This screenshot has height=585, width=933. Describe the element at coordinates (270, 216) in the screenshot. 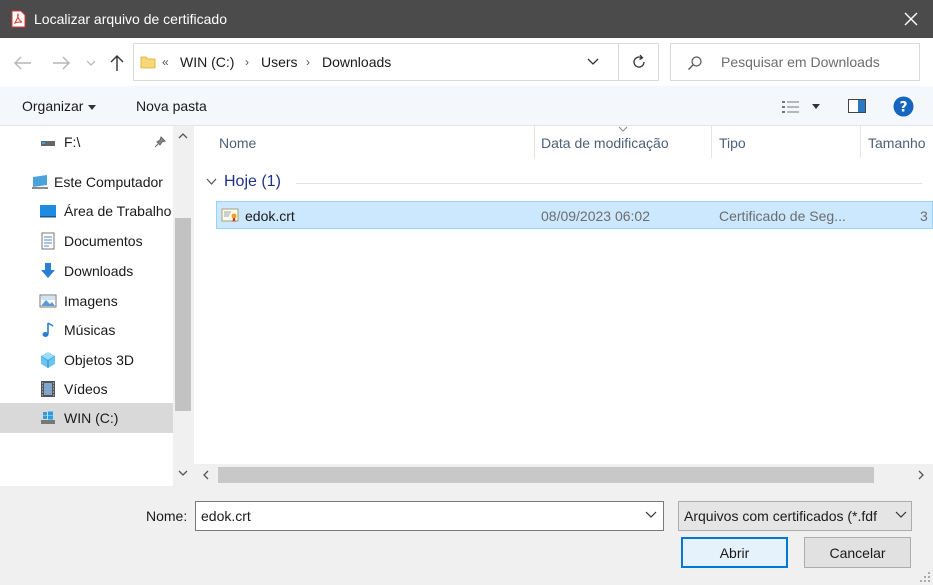

I see `file-name: edok.crt` at that location.